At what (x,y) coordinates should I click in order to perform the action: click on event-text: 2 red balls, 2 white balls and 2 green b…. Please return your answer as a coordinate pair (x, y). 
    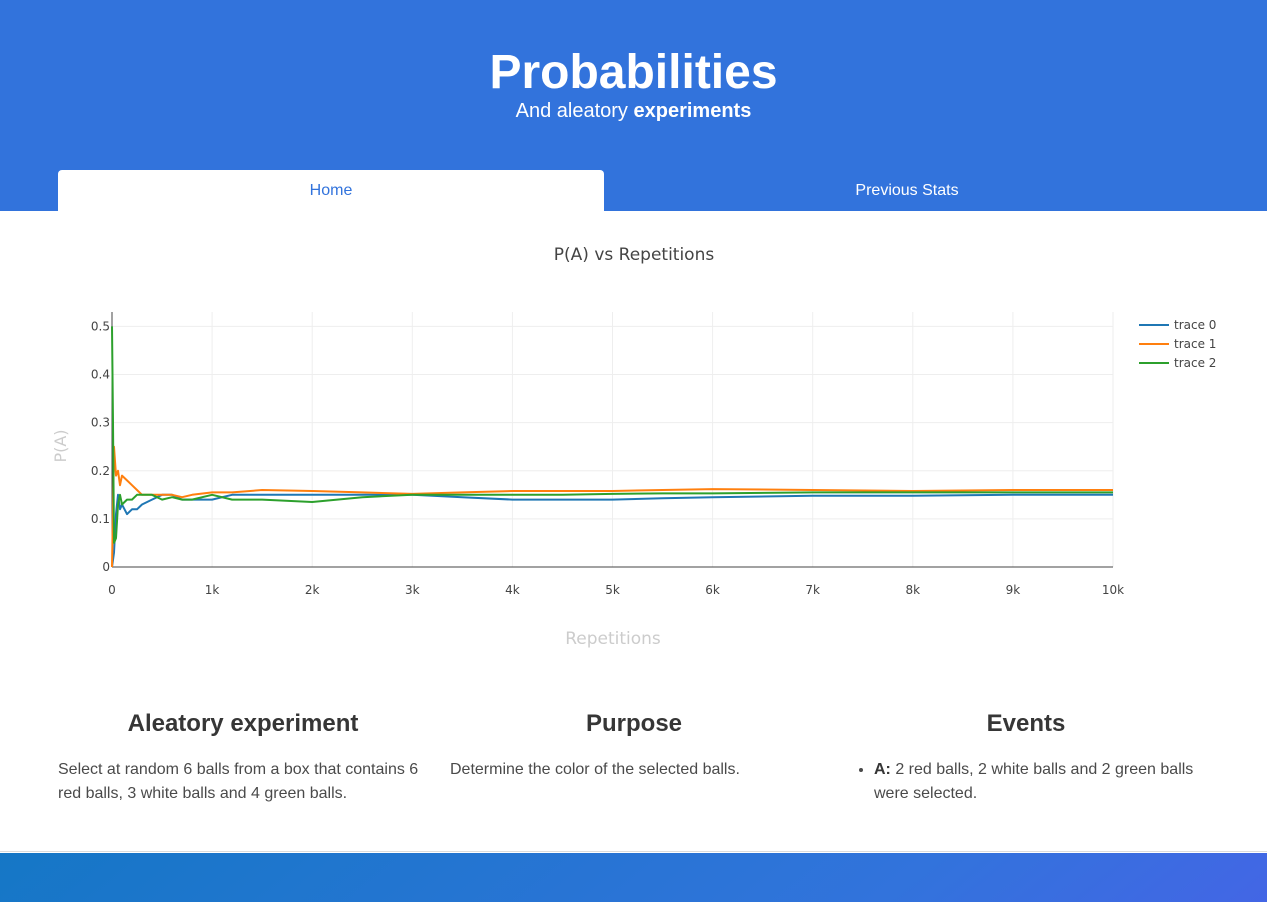
    Looking at the image, I should click on (1034, 781).